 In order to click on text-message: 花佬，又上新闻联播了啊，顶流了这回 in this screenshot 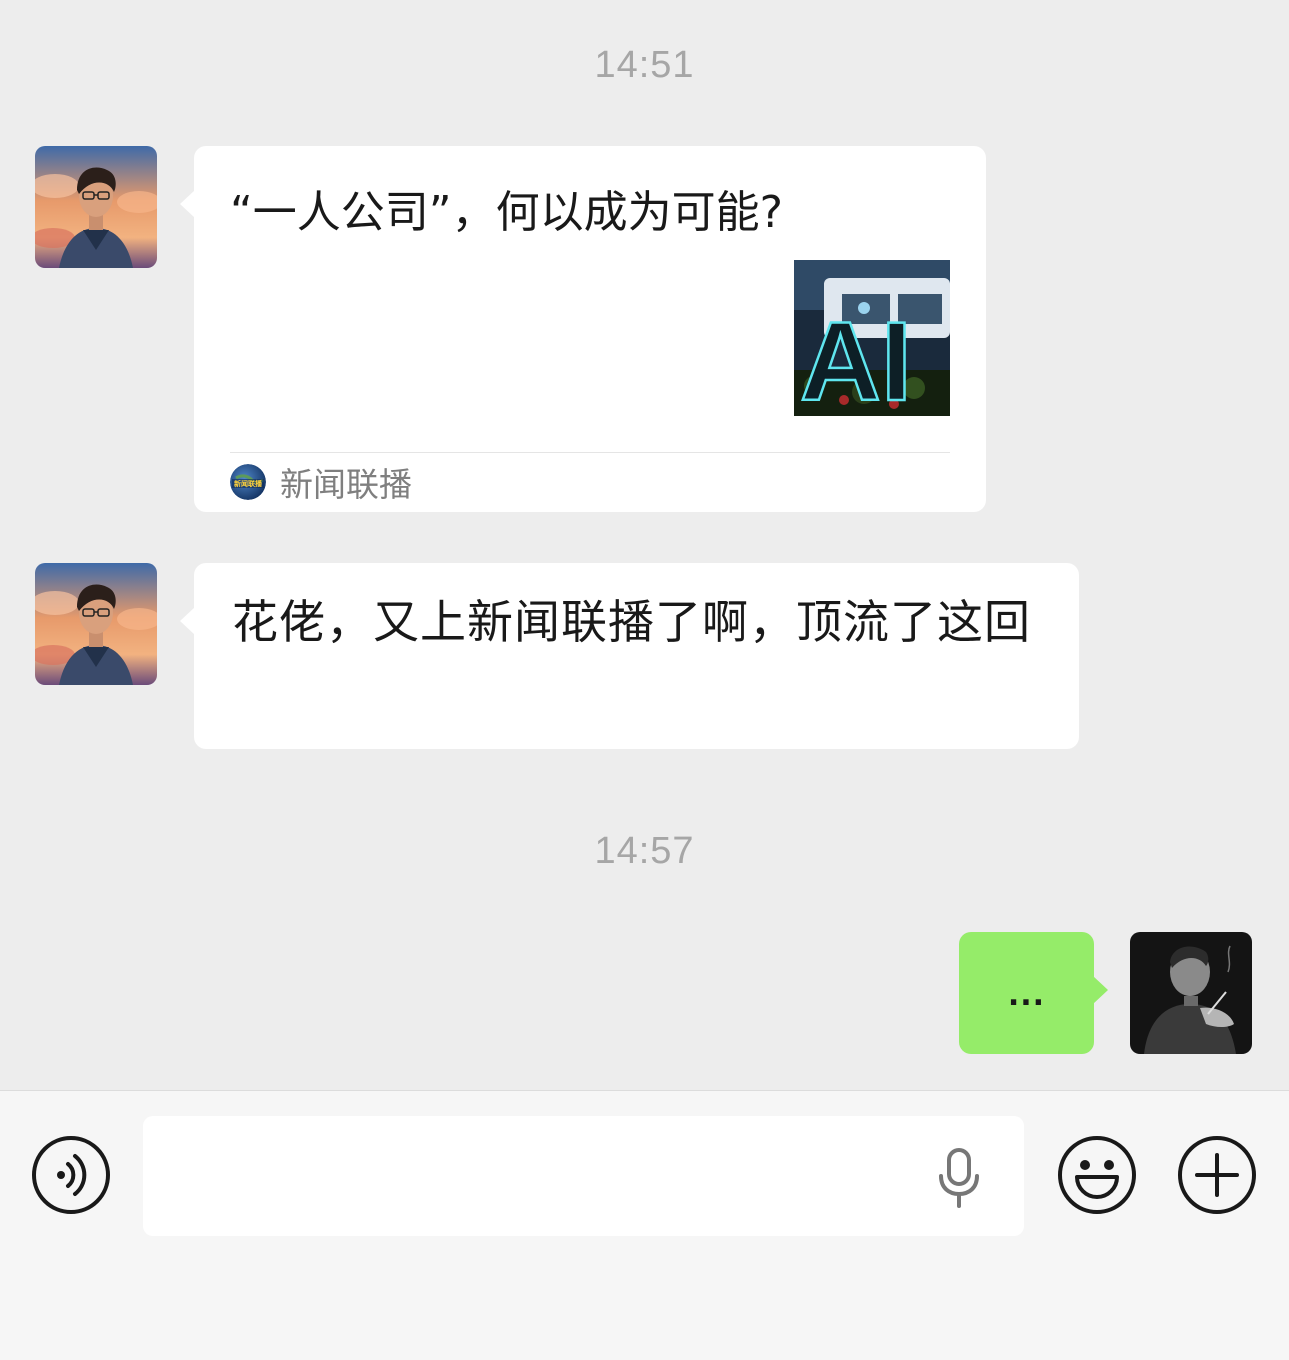, I will do `click(629, 656)`.